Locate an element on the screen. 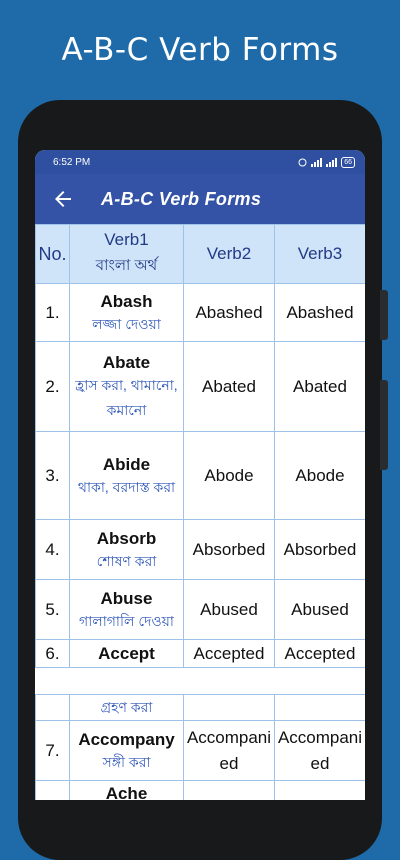 Image resolution: width=400 pixels, height=860 pixels. table-row: 4. Absorb শোষণ করা Absorbed Absorbed is located at coordinates (200, 549).